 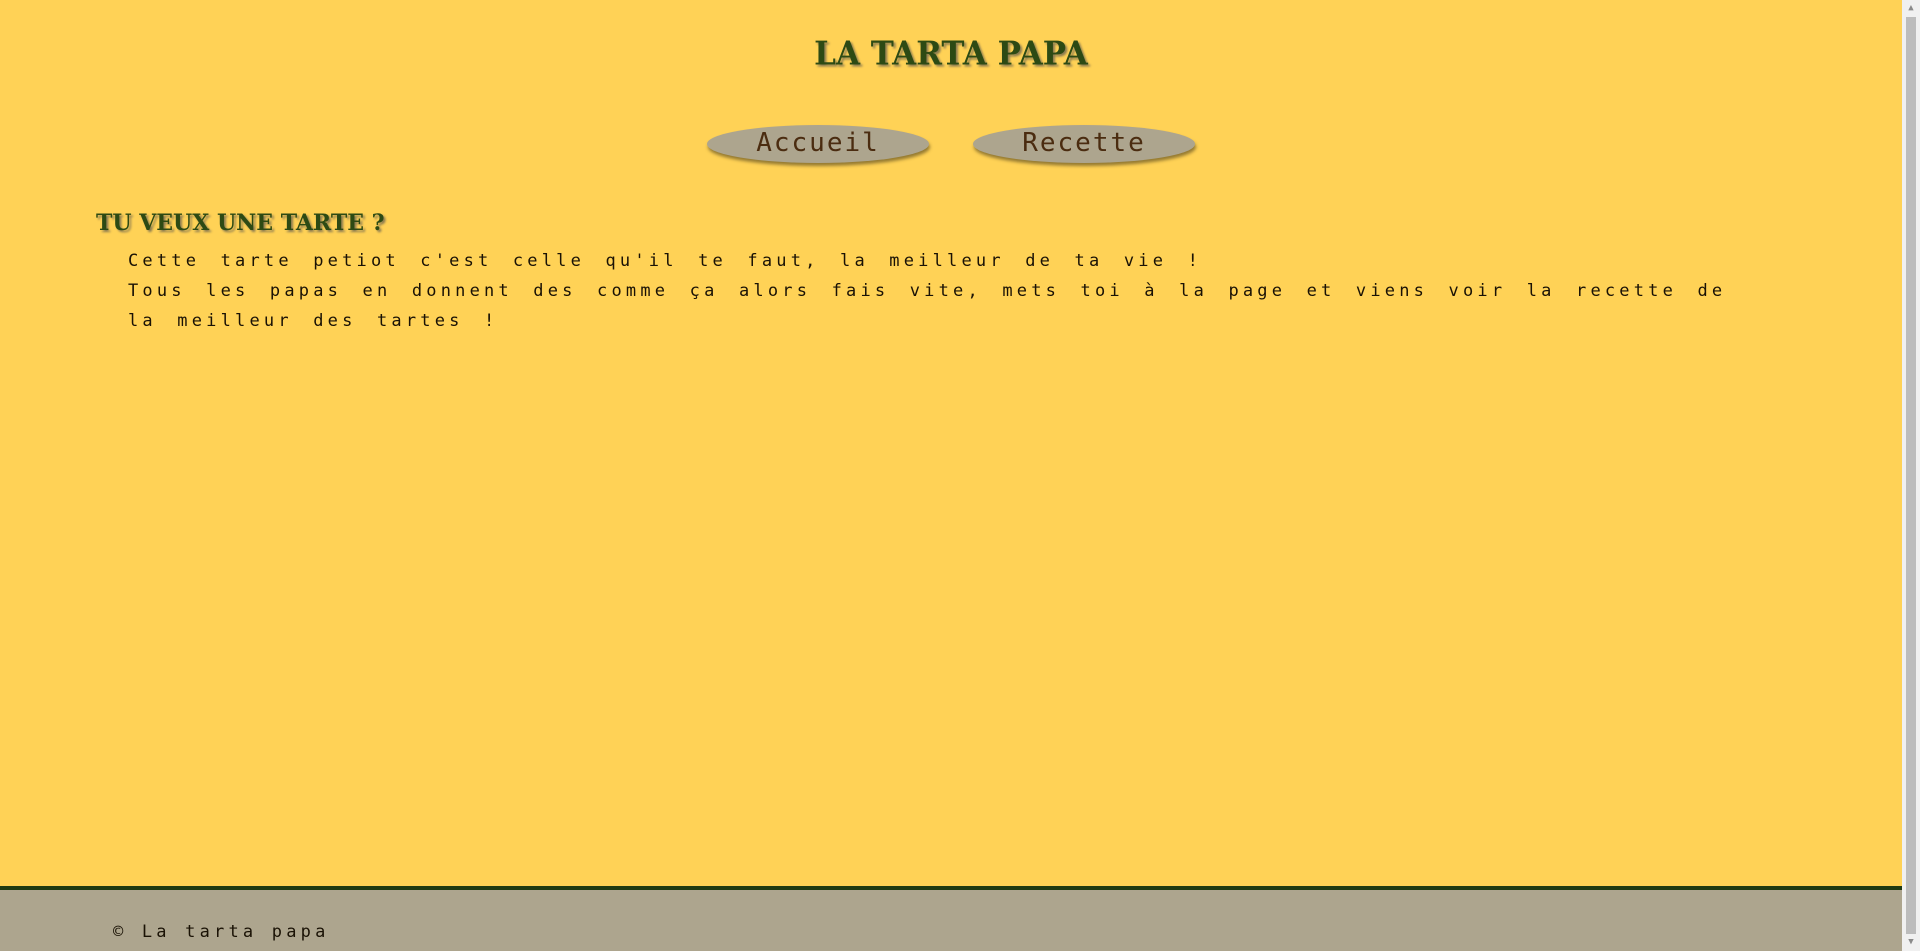 I want to click on nav-accueil-button: Accueil, so click(x=818, y=144).